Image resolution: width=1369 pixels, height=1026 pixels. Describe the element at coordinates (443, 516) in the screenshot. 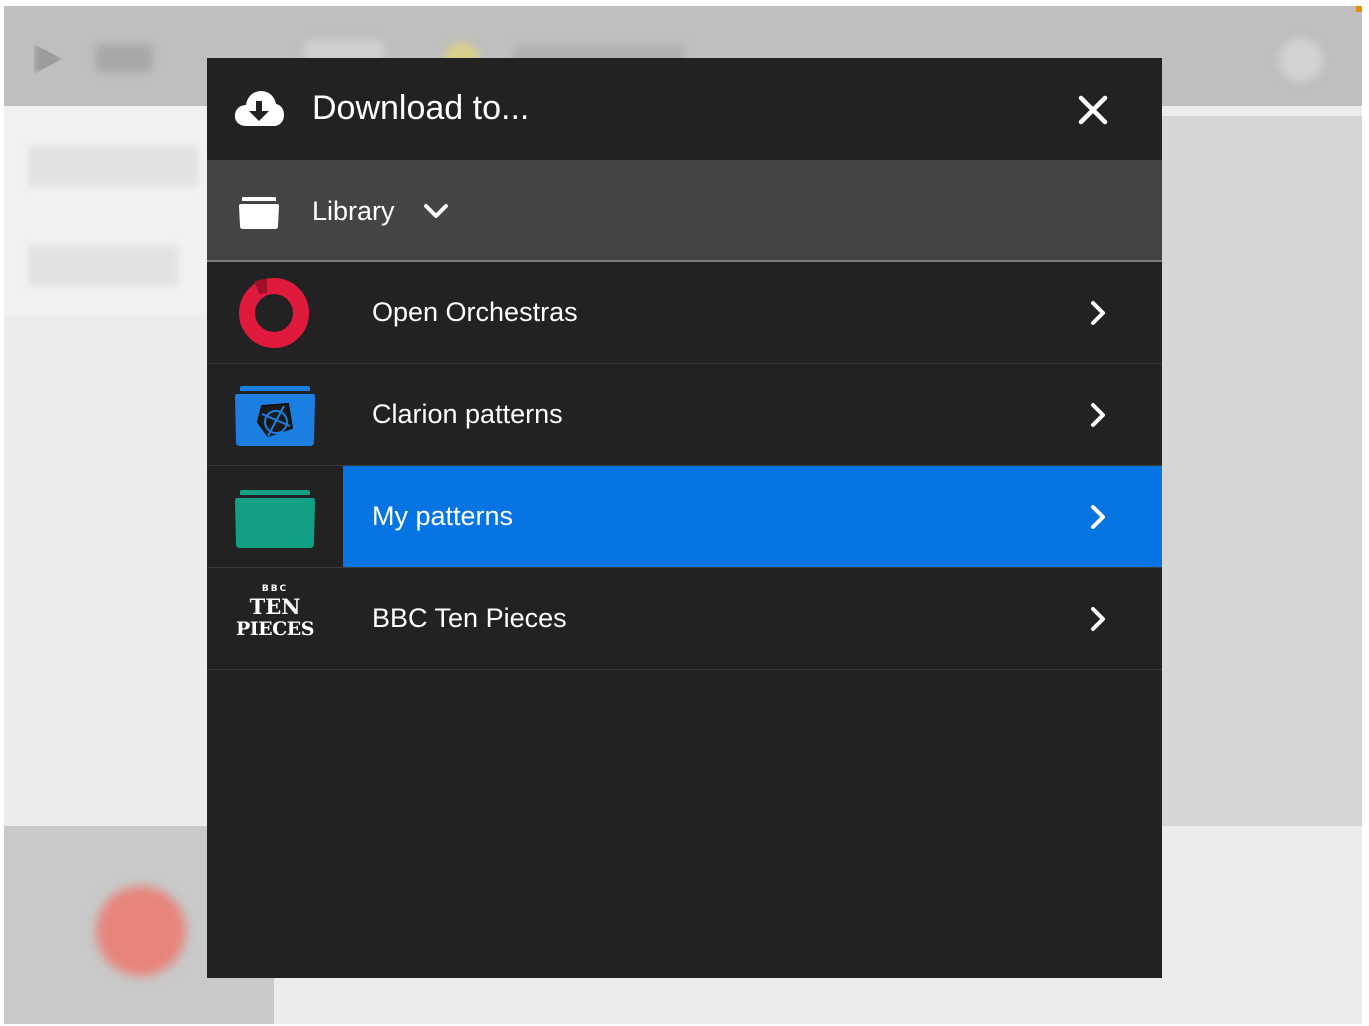

I see `list-item-label: My patterns` at that location.